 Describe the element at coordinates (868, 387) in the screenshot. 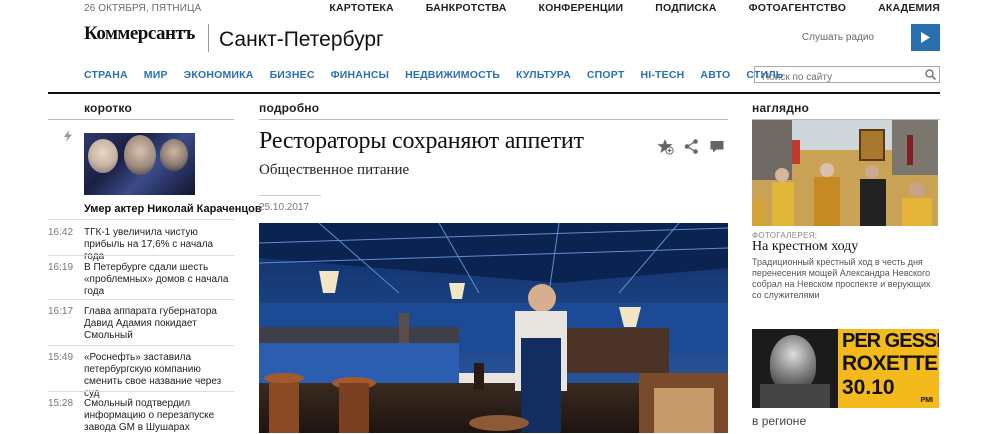

I see `ad-date: 30.10` at that location.